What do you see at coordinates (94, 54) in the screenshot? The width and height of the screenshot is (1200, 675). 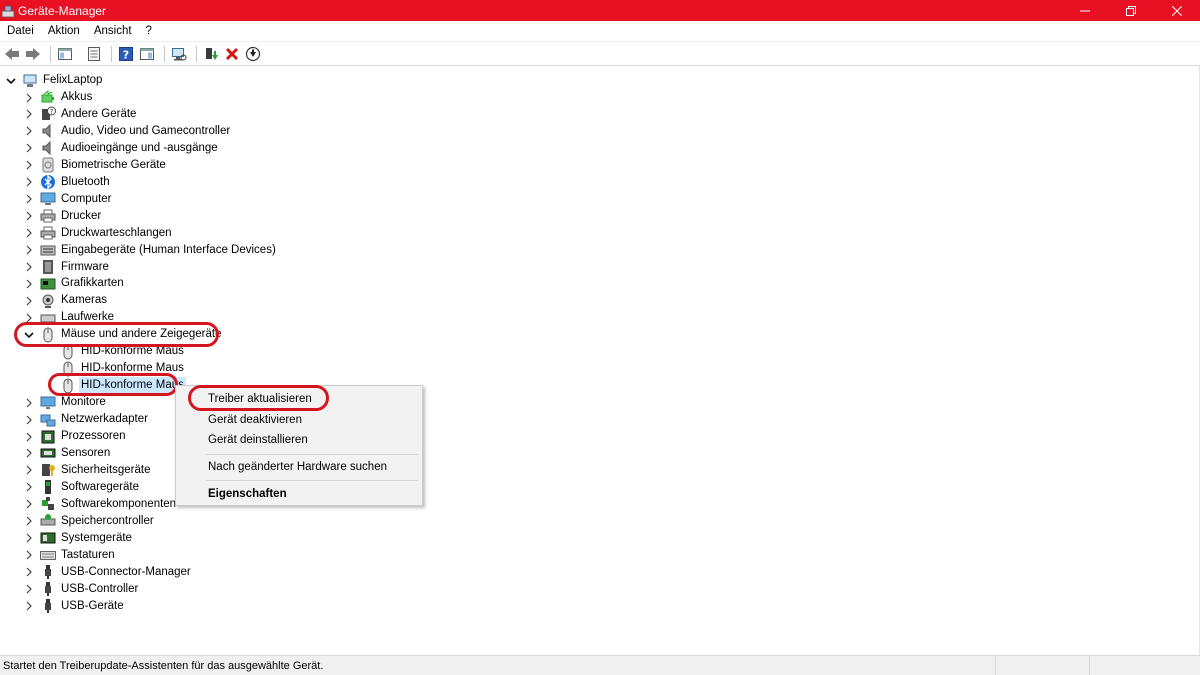 I see `properties-icon` at bounding box center [94, 54].